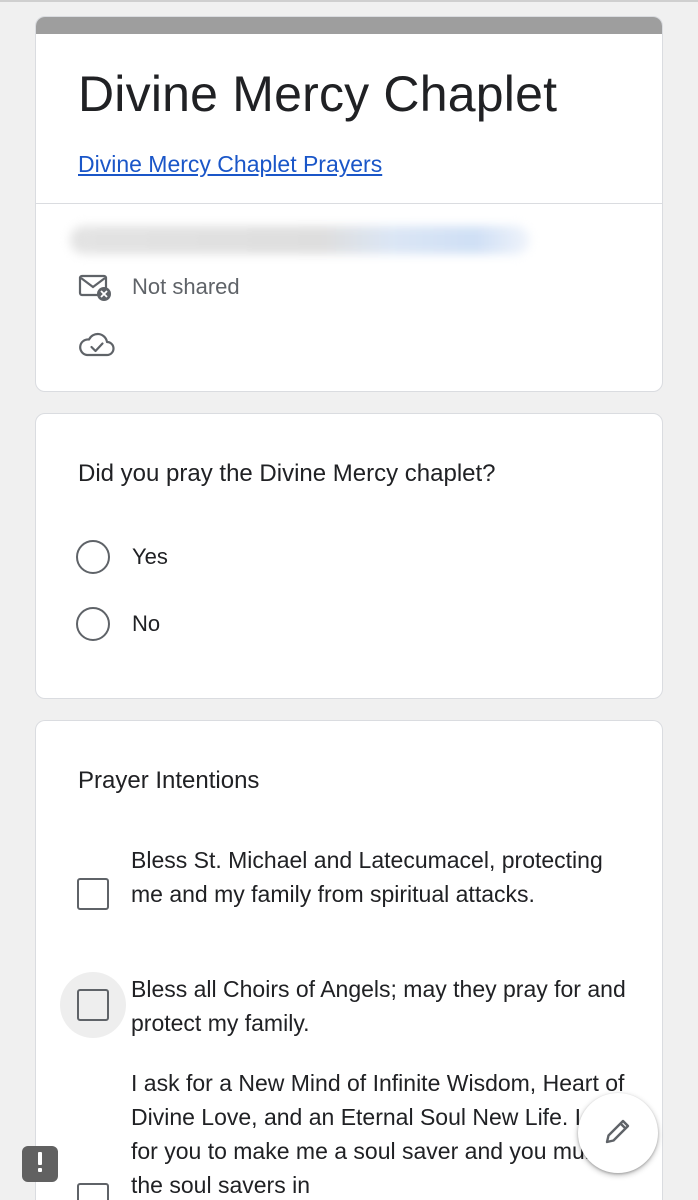  Describe the element at coordinates (97, 287) in the screenshot. I see `email-not-shared-icon` at that location.